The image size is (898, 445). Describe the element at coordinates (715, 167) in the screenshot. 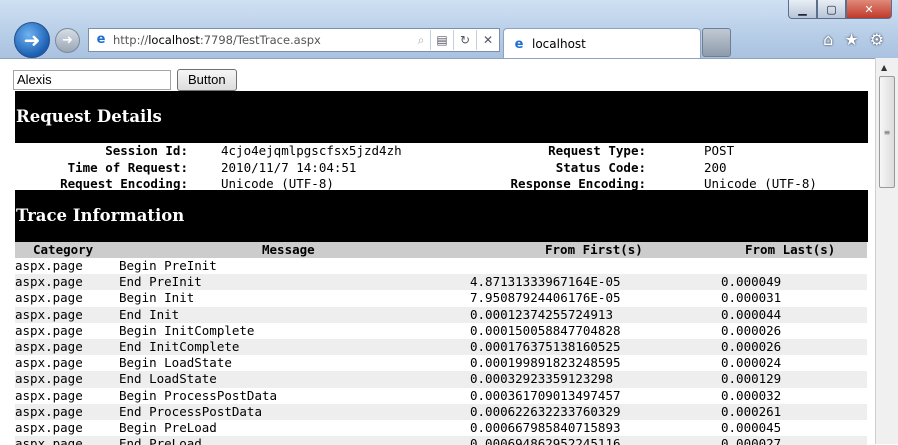

I see `detail-value: 200` at that location.